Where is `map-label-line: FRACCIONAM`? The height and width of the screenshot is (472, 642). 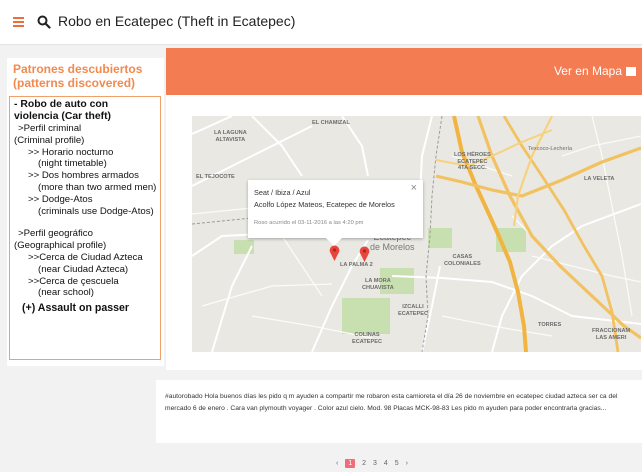
map-label-line: FRACCIONAM is located at coordinates (611, 331).